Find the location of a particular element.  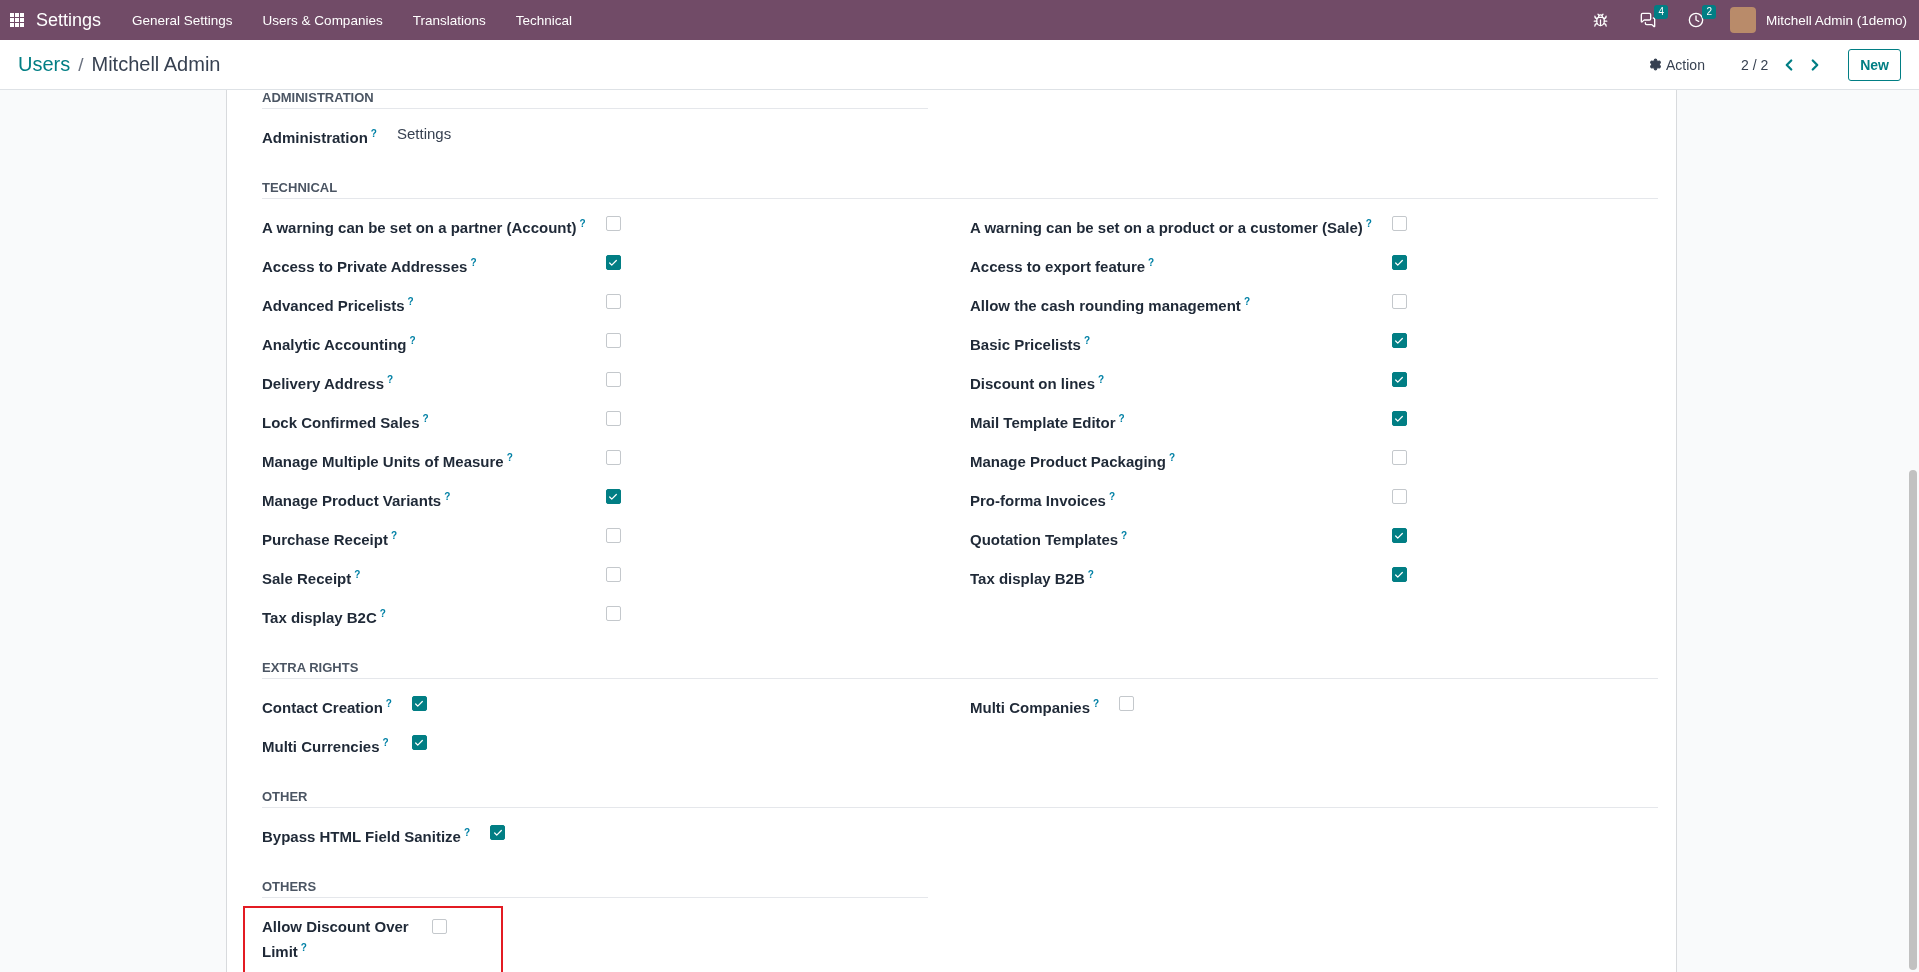

action-button: Action is located at coordinates (1677, 64).